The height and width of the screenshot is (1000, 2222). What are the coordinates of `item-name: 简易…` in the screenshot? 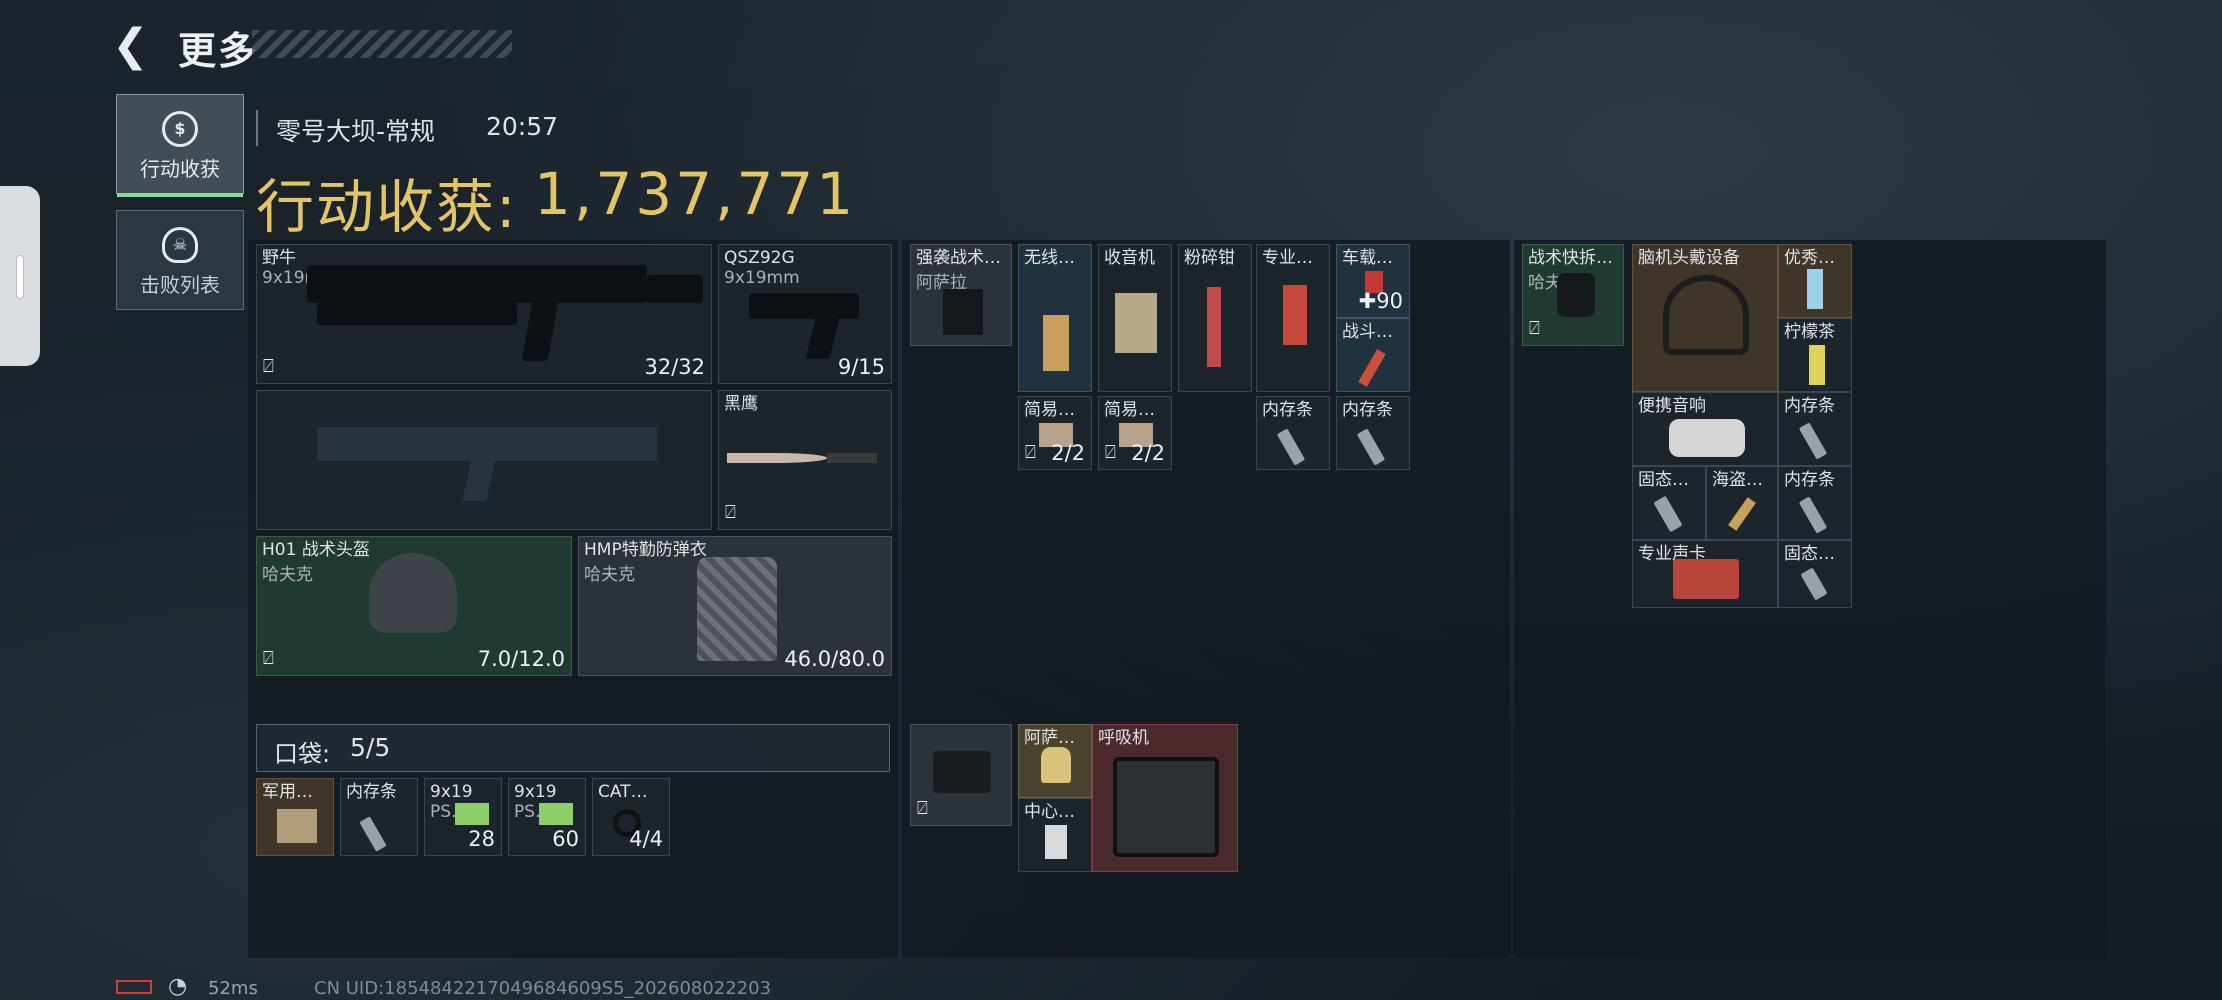 It's located at (1129, 410).